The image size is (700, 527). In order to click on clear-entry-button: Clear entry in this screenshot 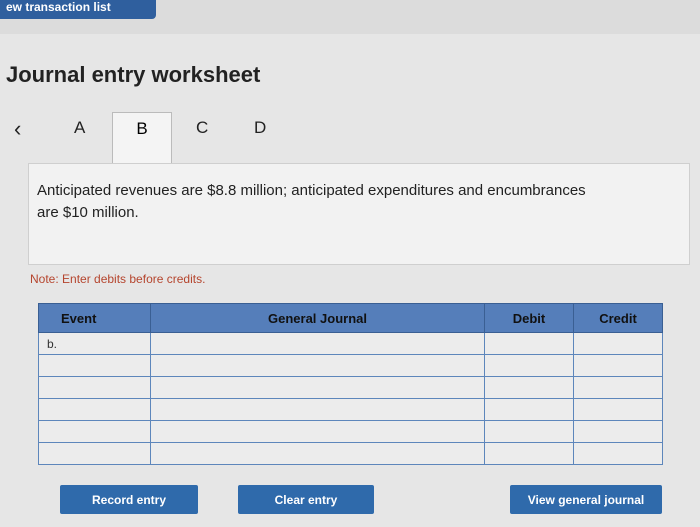, I will do `click(306, 499)`.